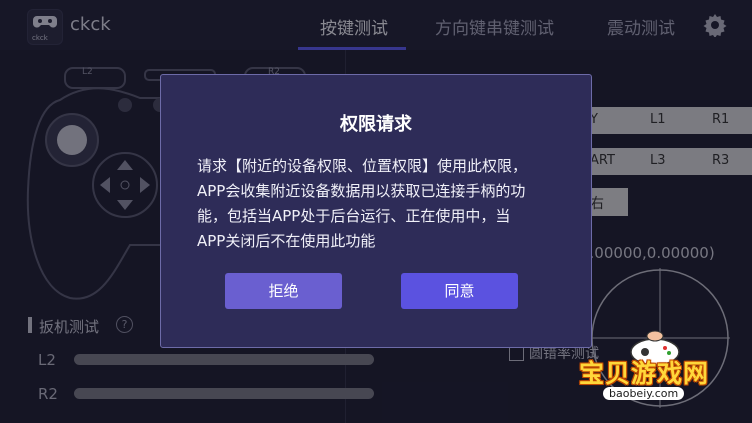  What do you see at coordinates (283, 291) in the screenshot?
I see `deny-button: 拒绝` at bounding box center [283, 291].